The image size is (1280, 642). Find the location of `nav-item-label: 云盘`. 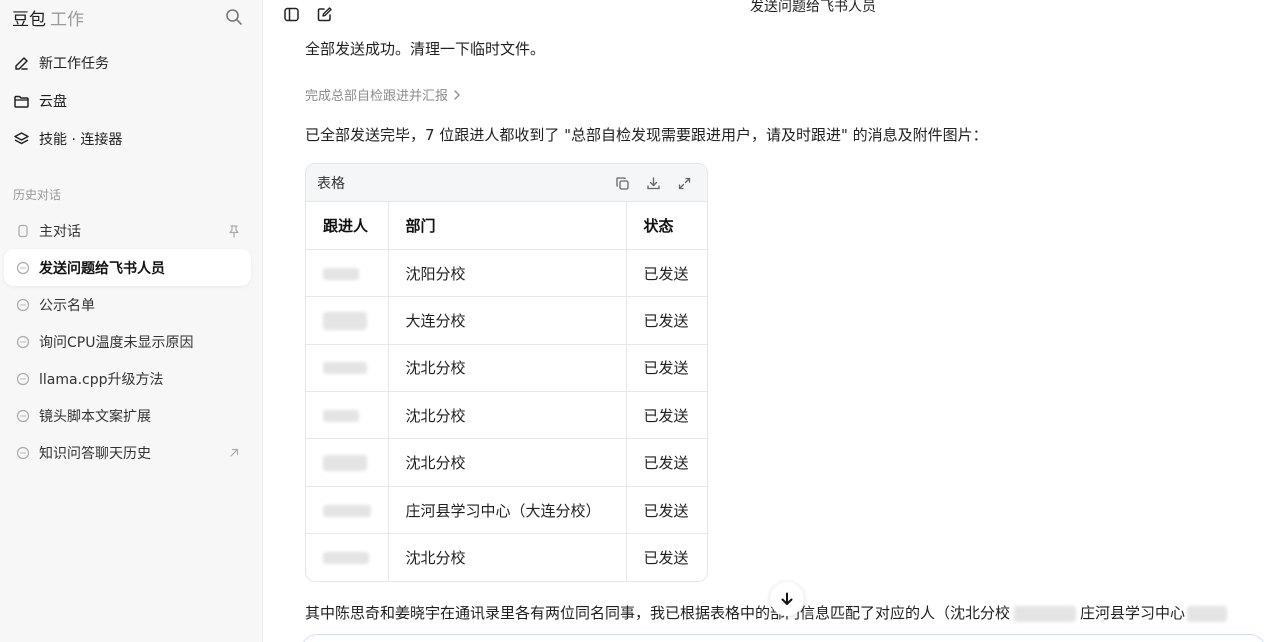

nav-item-label: 云盘 is located at coordinates (53, 102).